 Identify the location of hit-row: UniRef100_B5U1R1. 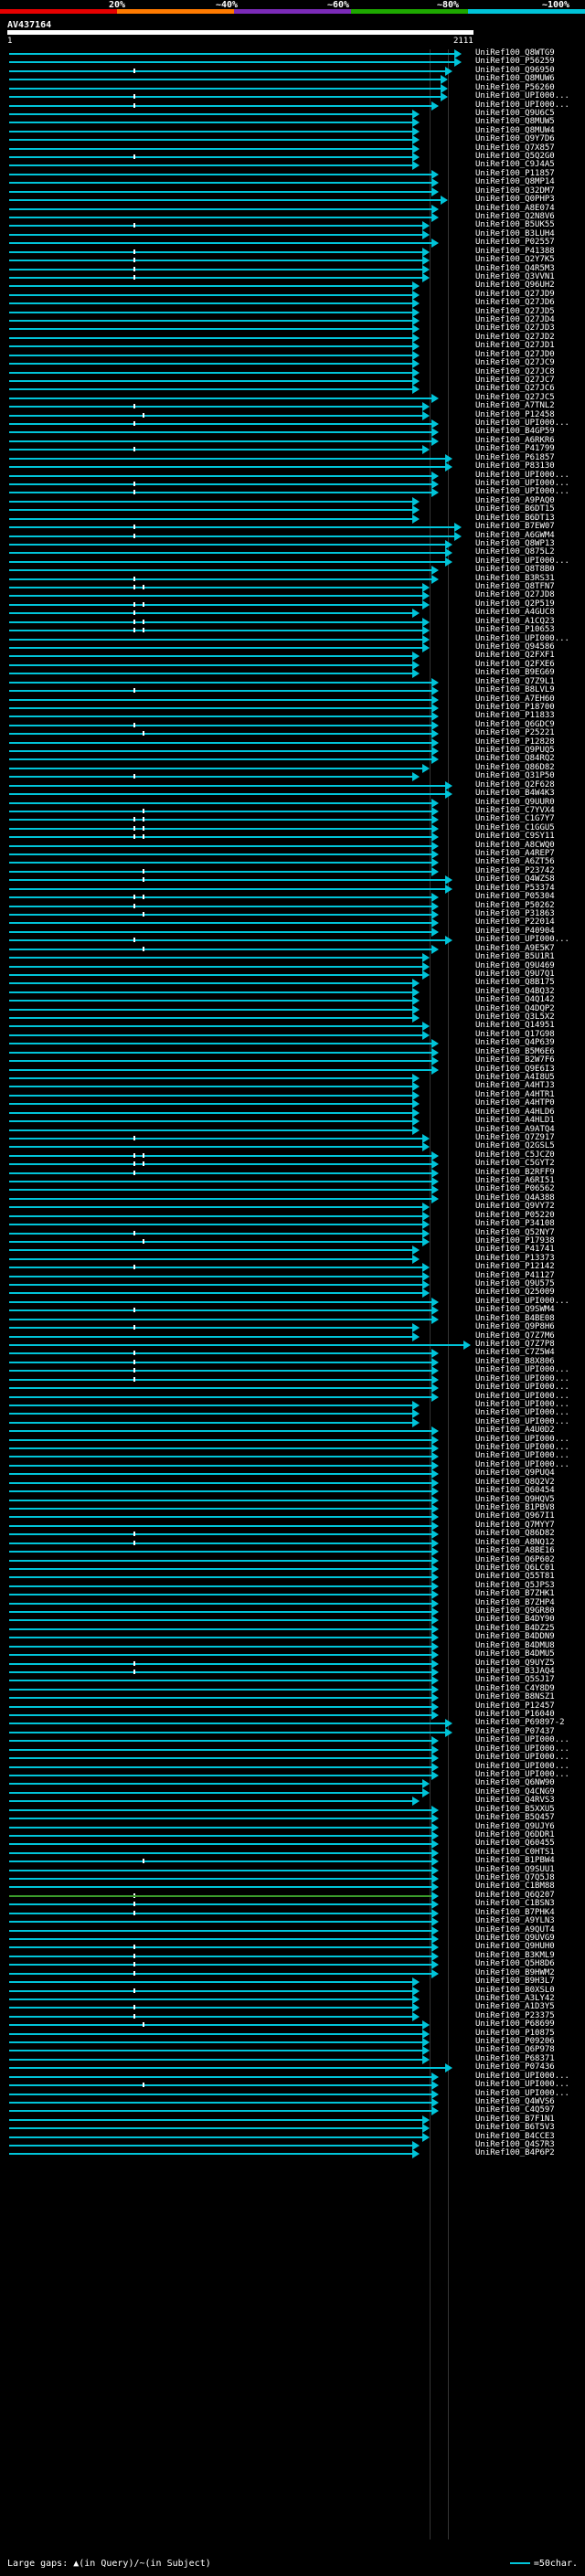
(293, 958).